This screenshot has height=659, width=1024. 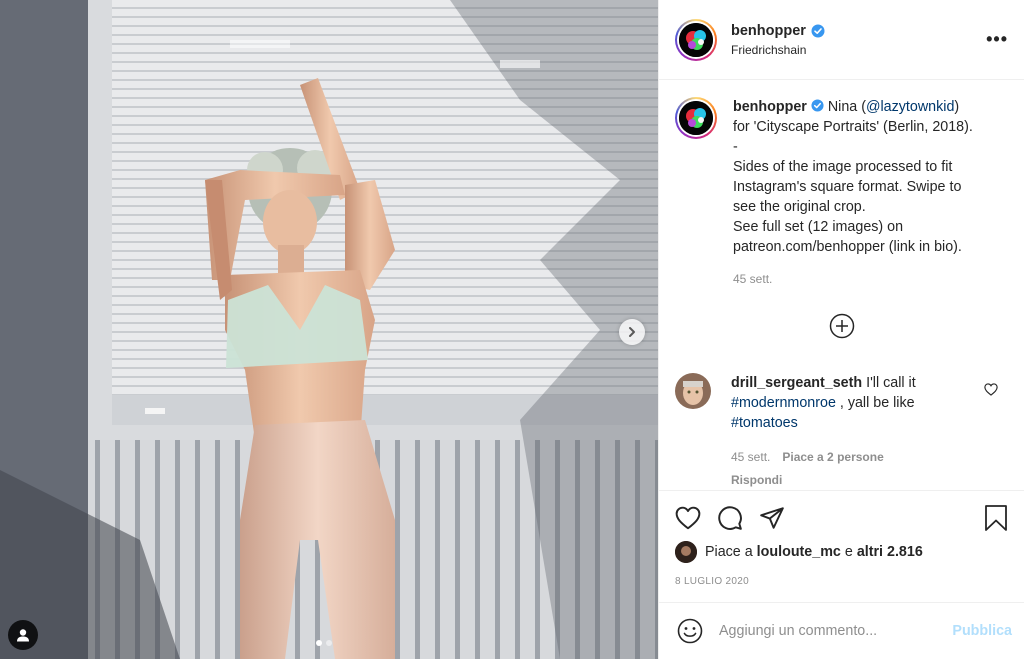 What do you see at coordinates (851, 479) in the screenshot?
I see `reply-button: Rispondi` at bounding box center [851, 479].